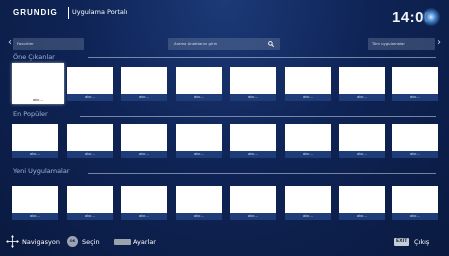 This screenshot has width=449, height=256. What do you see at coordinates (431, 17) in the screenshot?
I see `weather-glow-icon` at bounding box center [431, 17].